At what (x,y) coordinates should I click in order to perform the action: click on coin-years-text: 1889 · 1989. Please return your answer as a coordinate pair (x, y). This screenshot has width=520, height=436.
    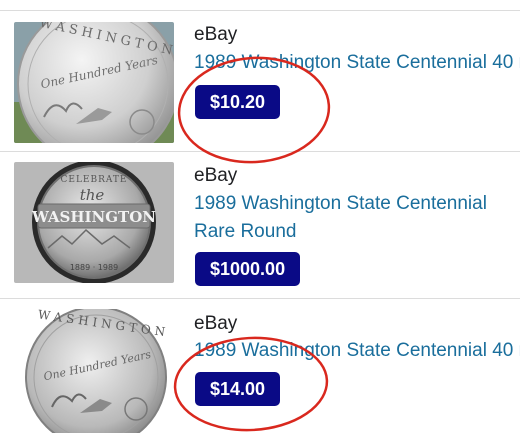
    Looking at the image, I should click on (94, 267).